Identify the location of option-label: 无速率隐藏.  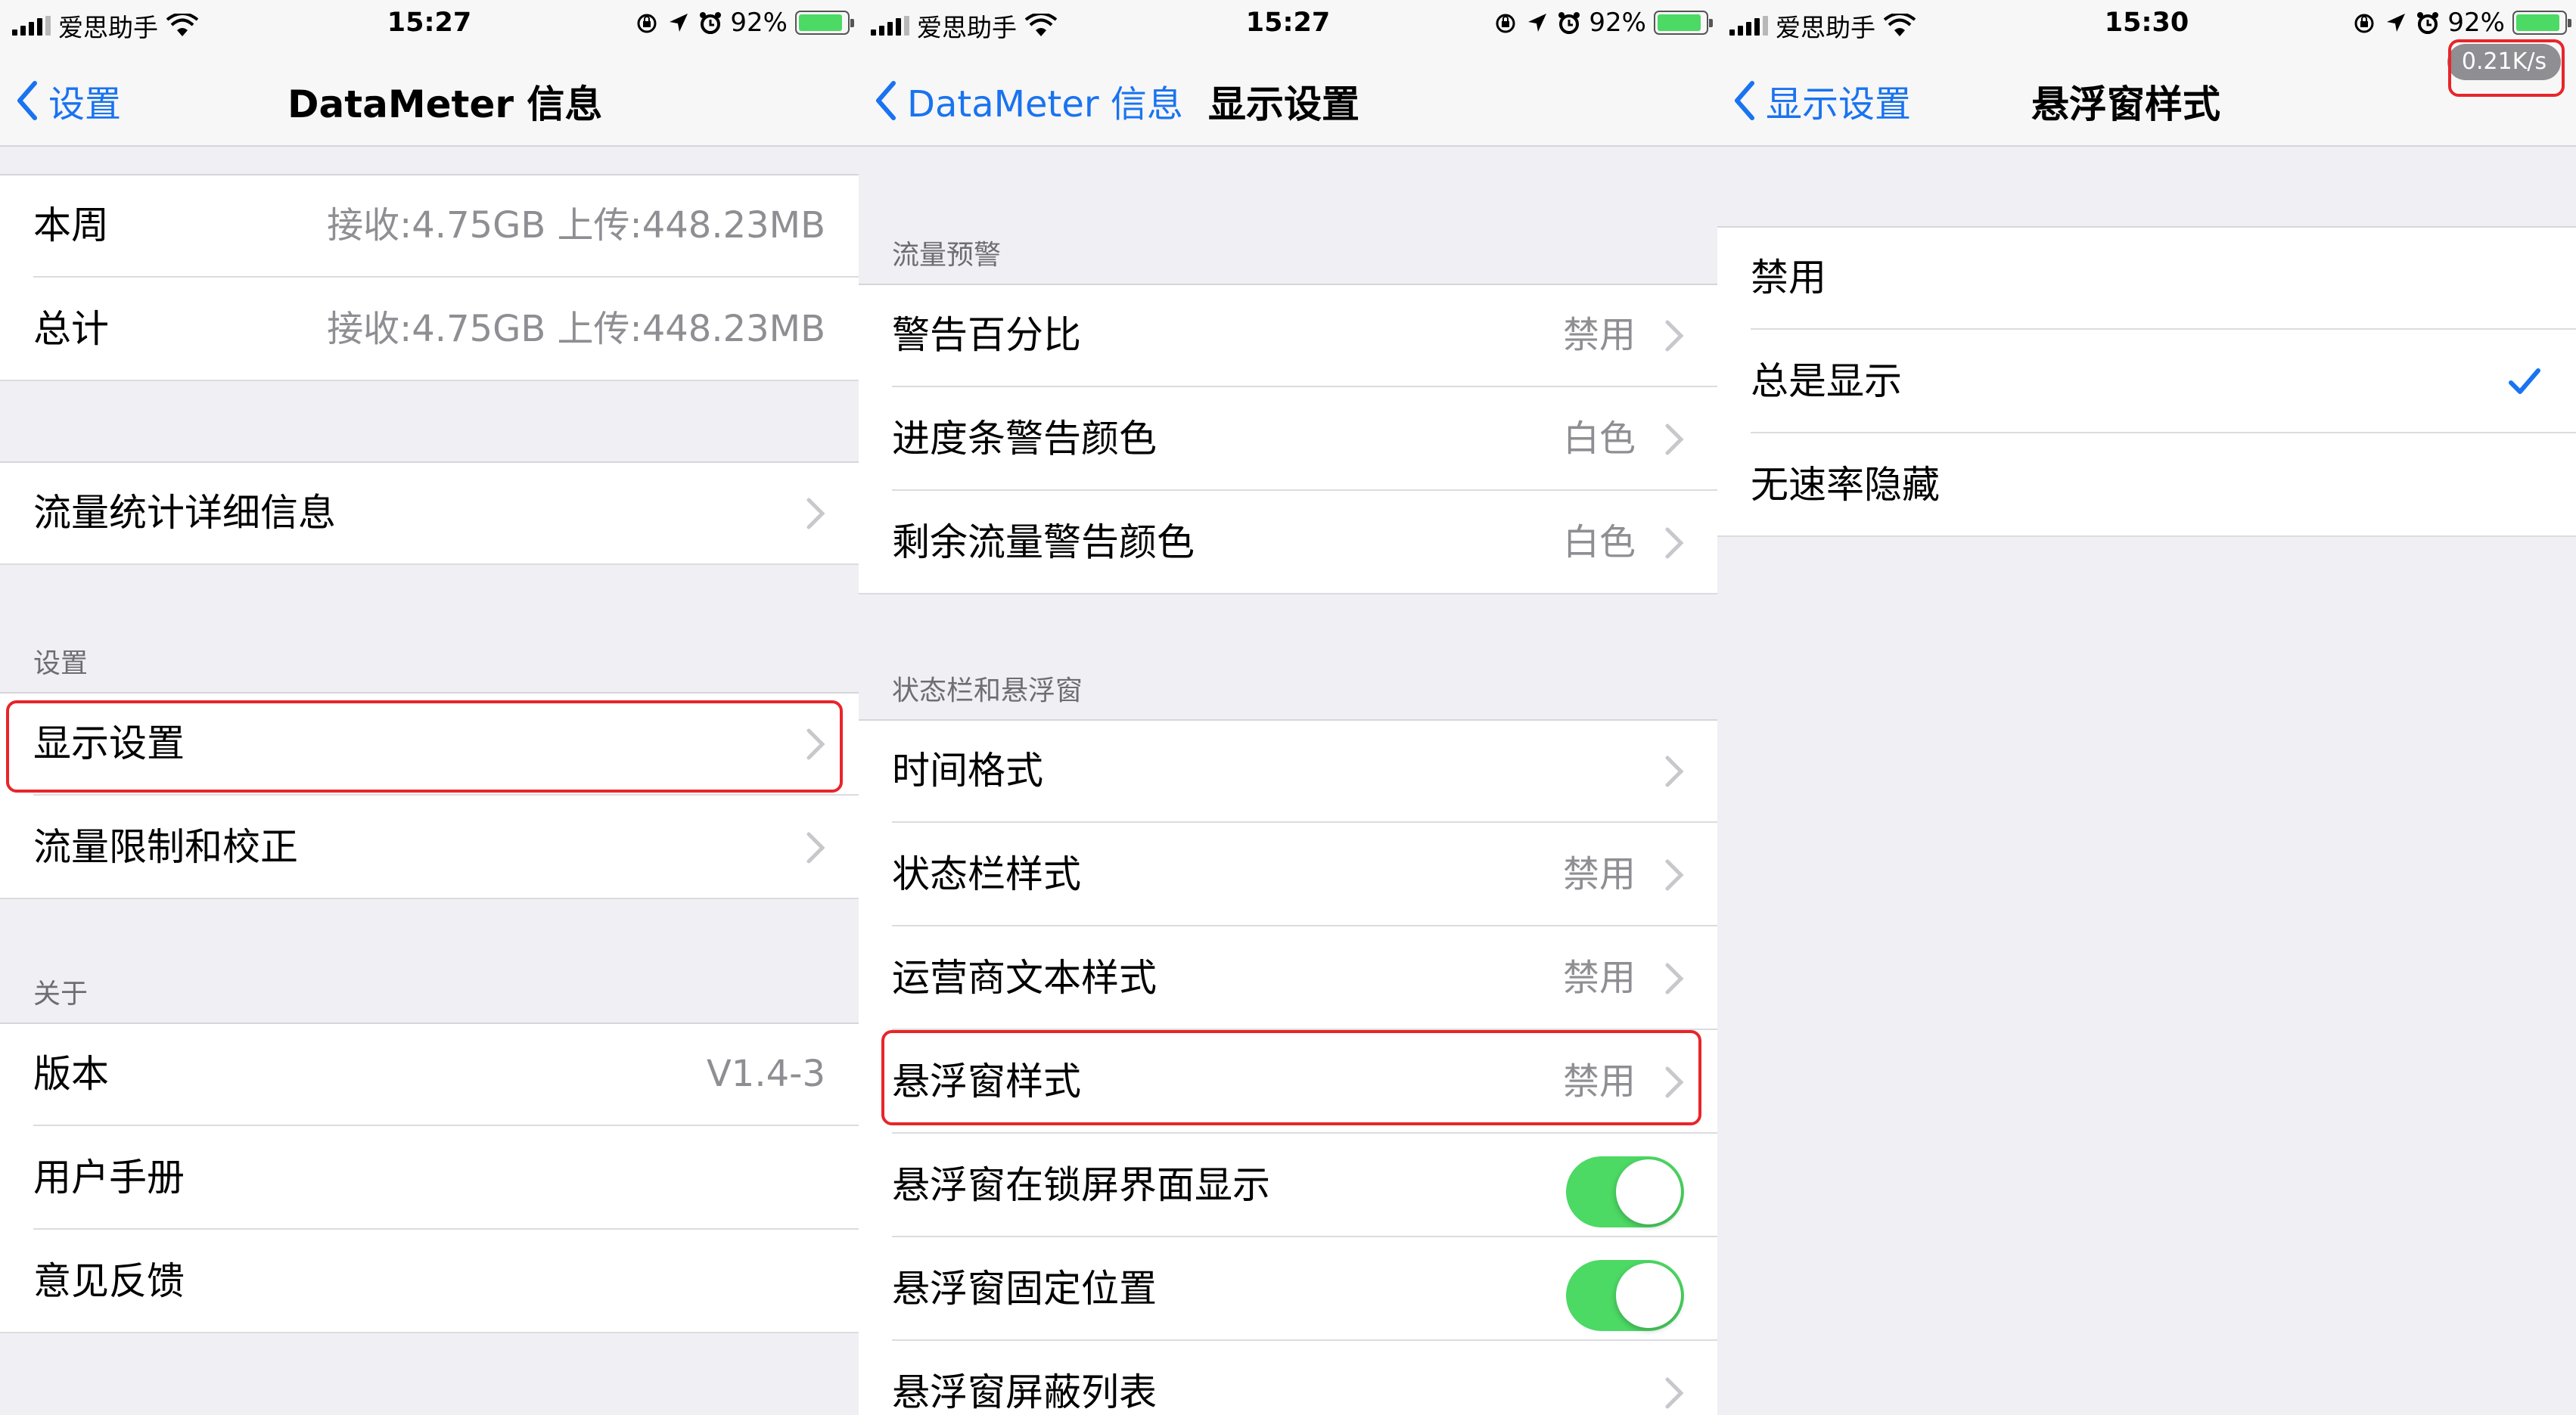
(1845, 485).